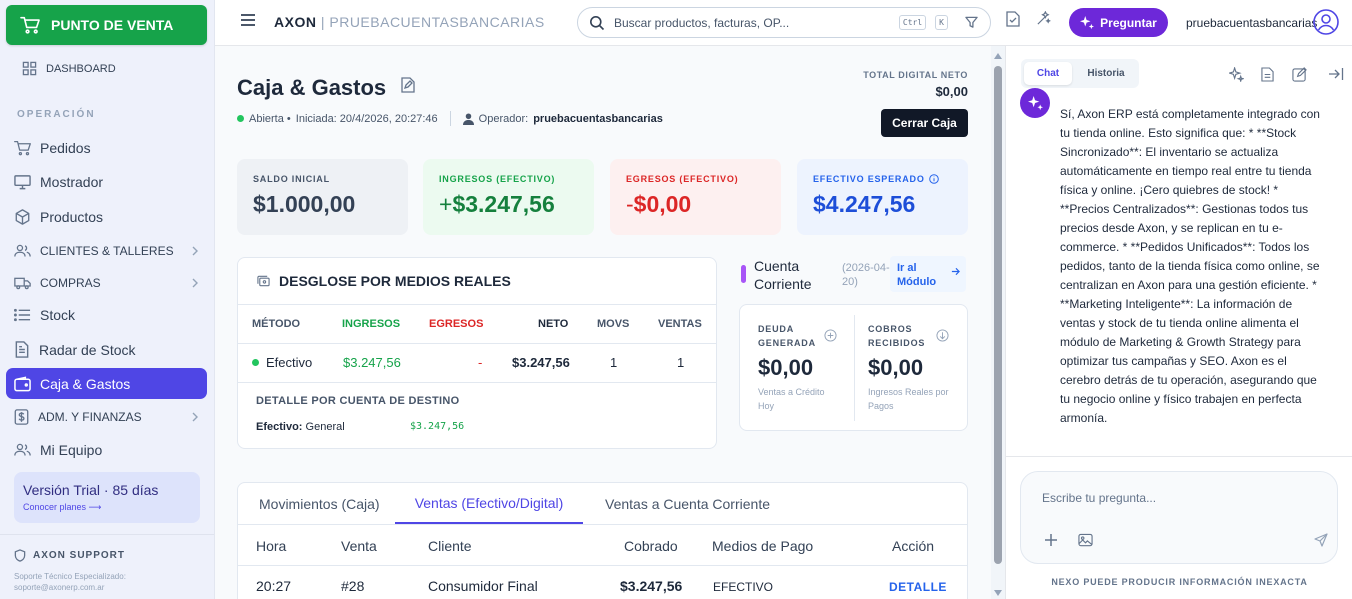 This screenshot has width=1352, height=599. What do you see at coordinates (395, 281) in the screenshot?
I see `panel-title: DESGLOSE POR MEDIOS REALES` at bounding box center [395, 281].